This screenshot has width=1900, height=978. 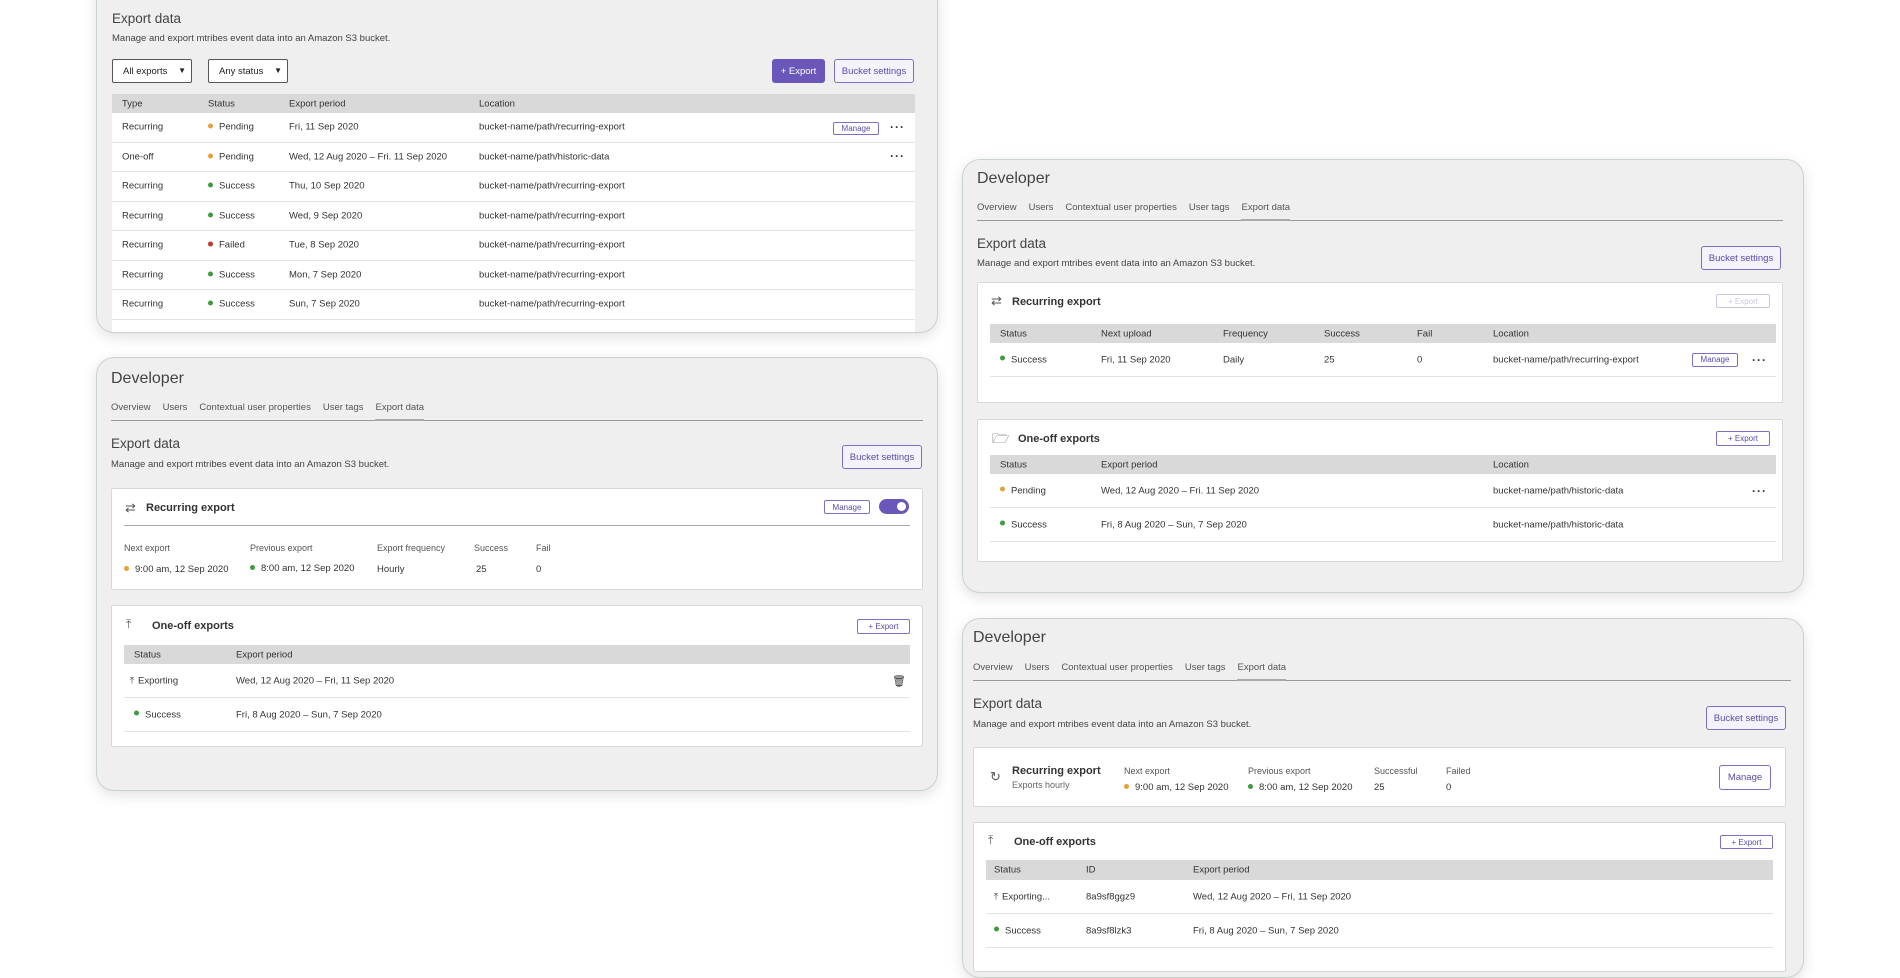 I want to click on period-cell: Tue, 8 Sep 2020, so click(x=324, y=245).